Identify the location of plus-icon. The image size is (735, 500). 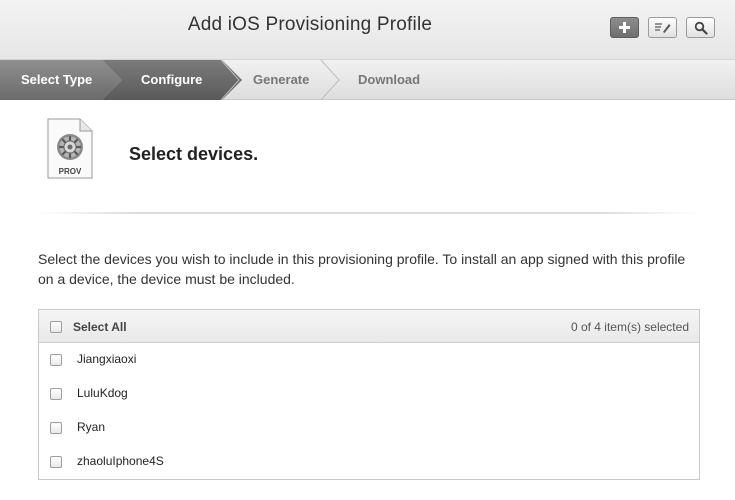
(624, 27).